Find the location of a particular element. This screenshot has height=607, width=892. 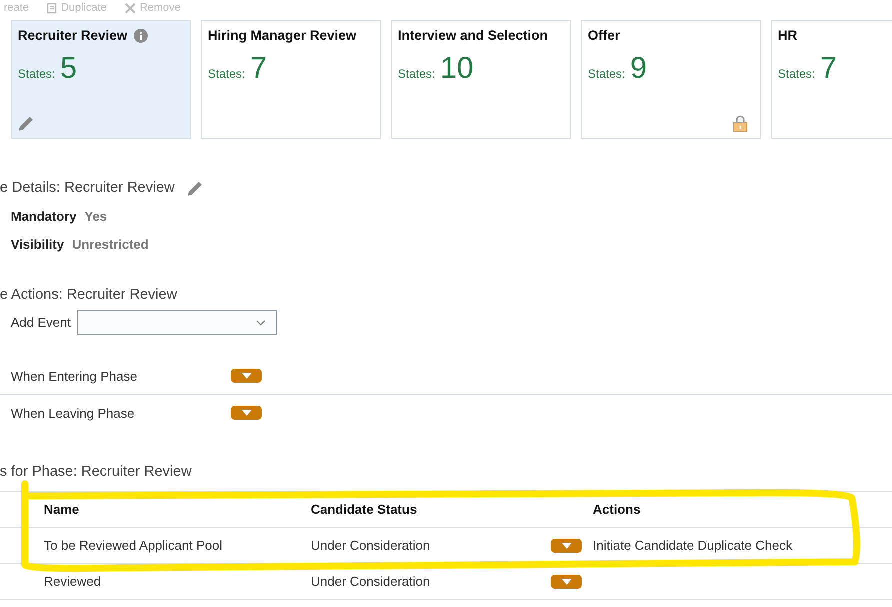

phase-card: Recruiter Review States: 5 is located at coordinates (101, 79).